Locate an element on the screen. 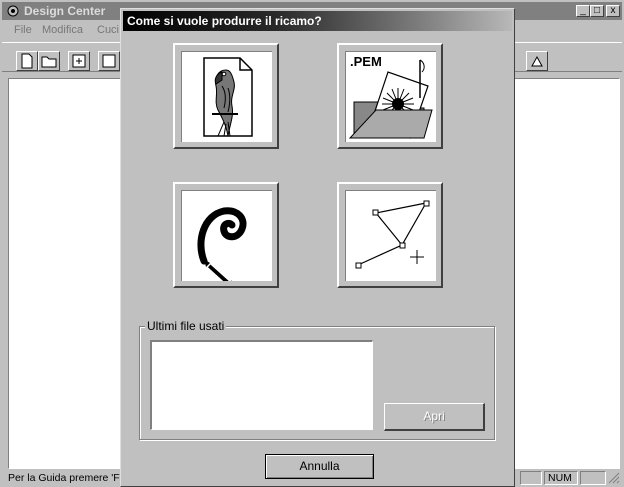 This screenshot has width=624, height=487. app-icon is located at coordinates (13, 11).